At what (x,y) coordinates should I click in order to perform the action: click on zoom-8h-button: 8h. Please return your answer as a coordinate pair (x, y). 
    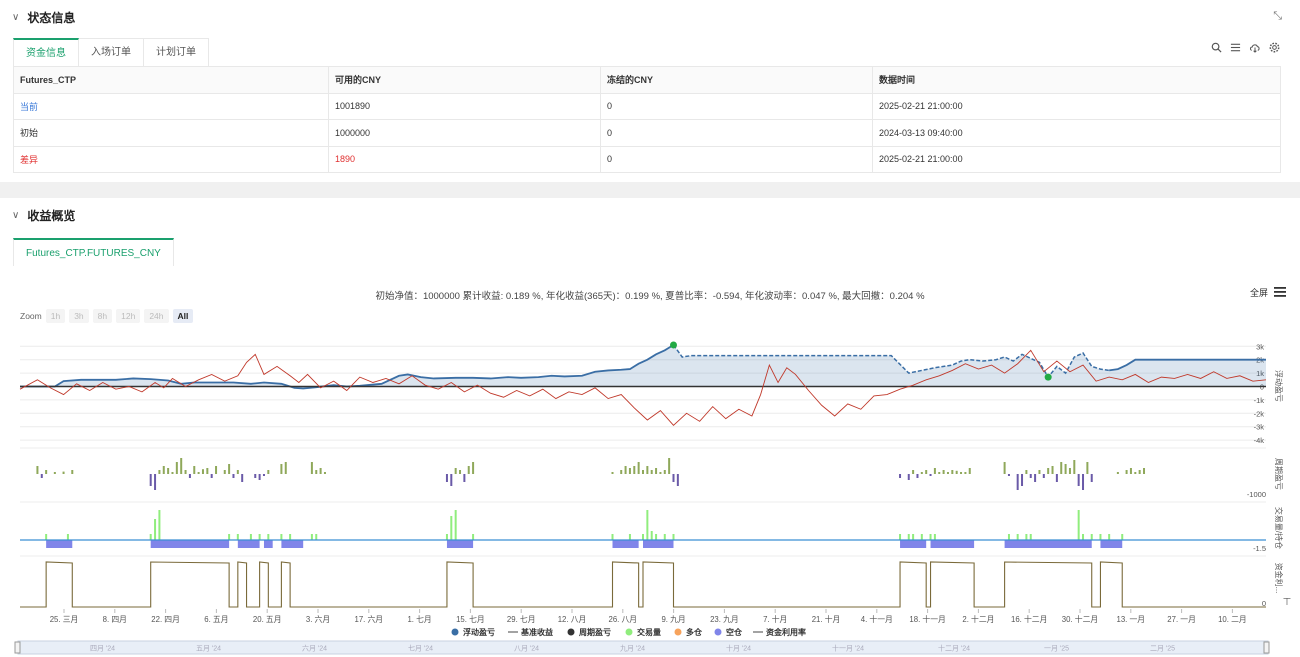
    Looking at the image, I should click on (102, 316).